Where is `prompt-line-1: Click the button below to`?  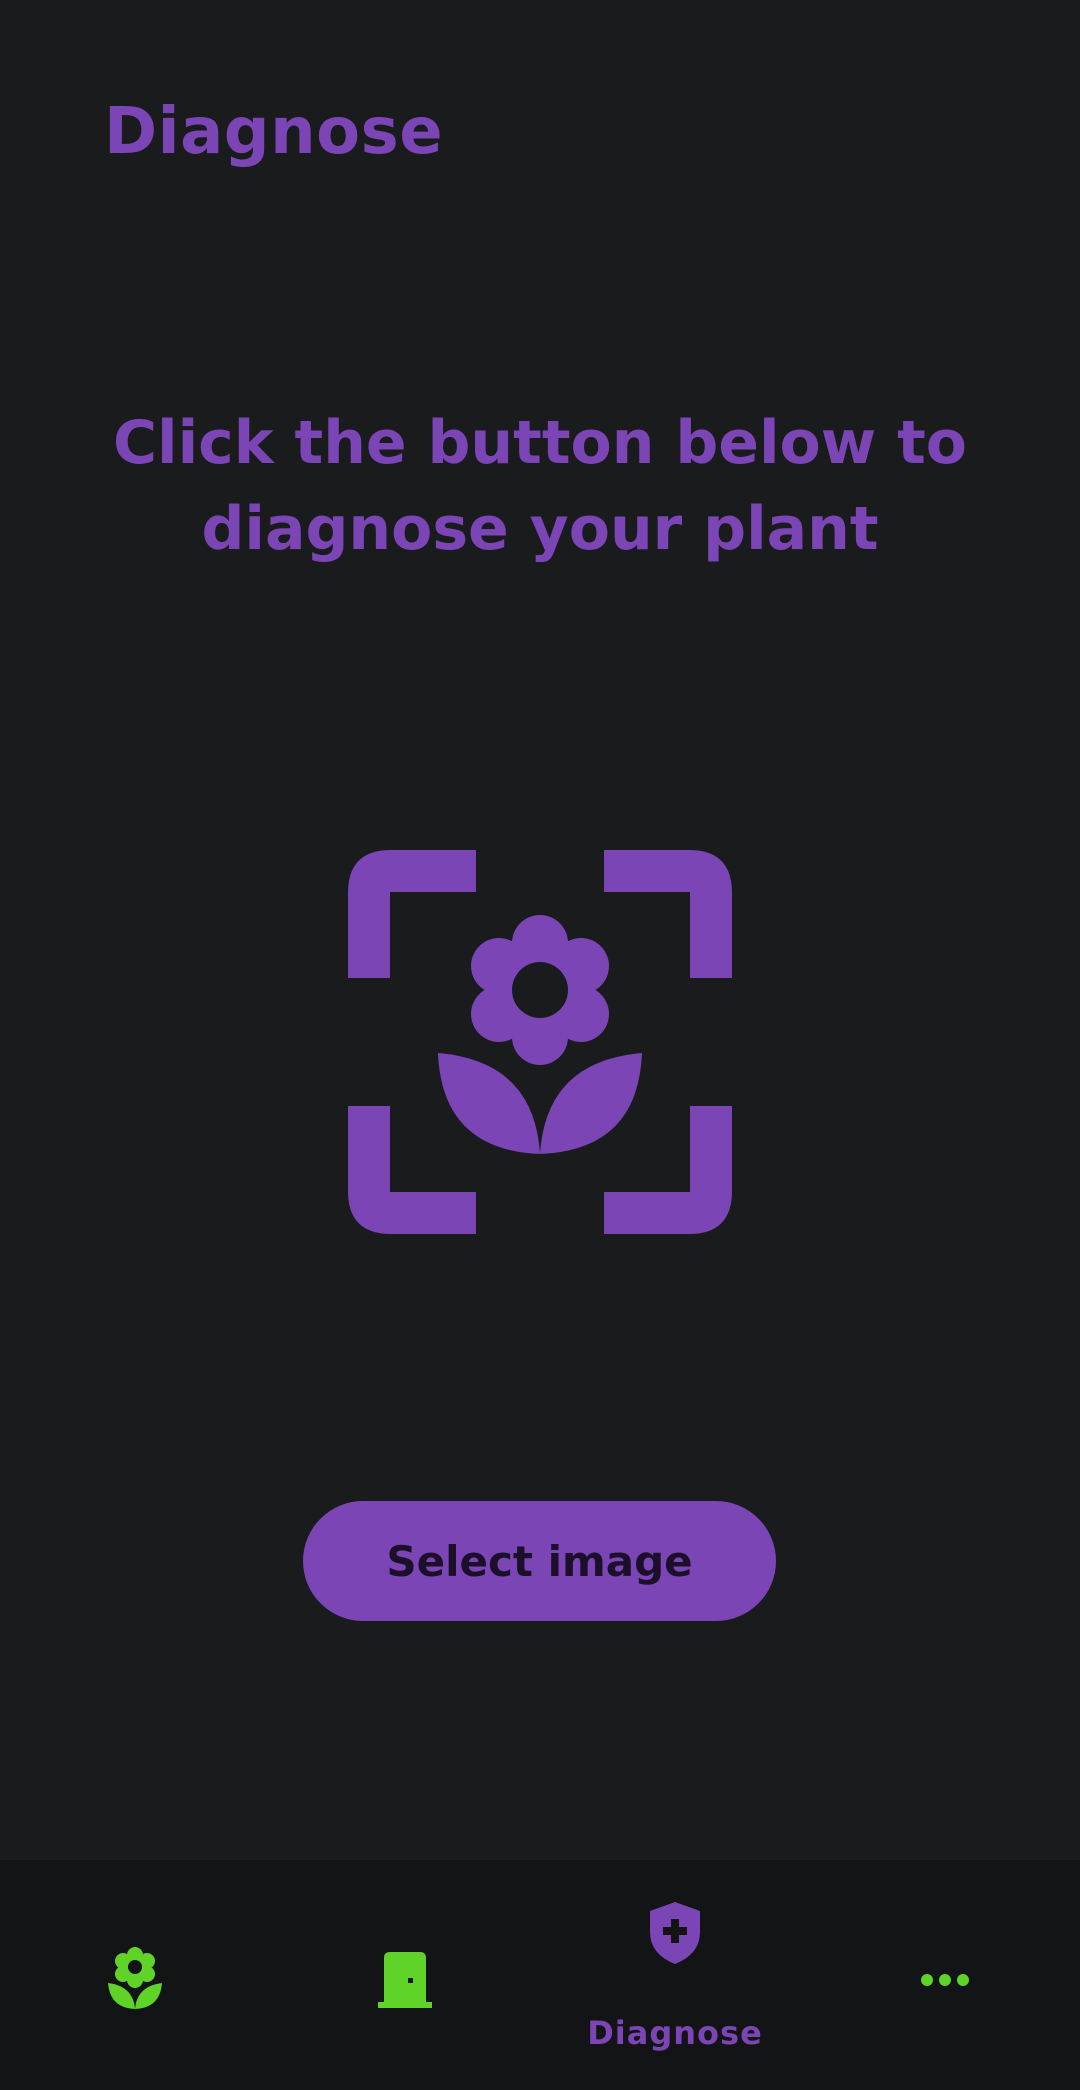 prompt-line-1: Click the button below to is located at coordinates (539, 443).